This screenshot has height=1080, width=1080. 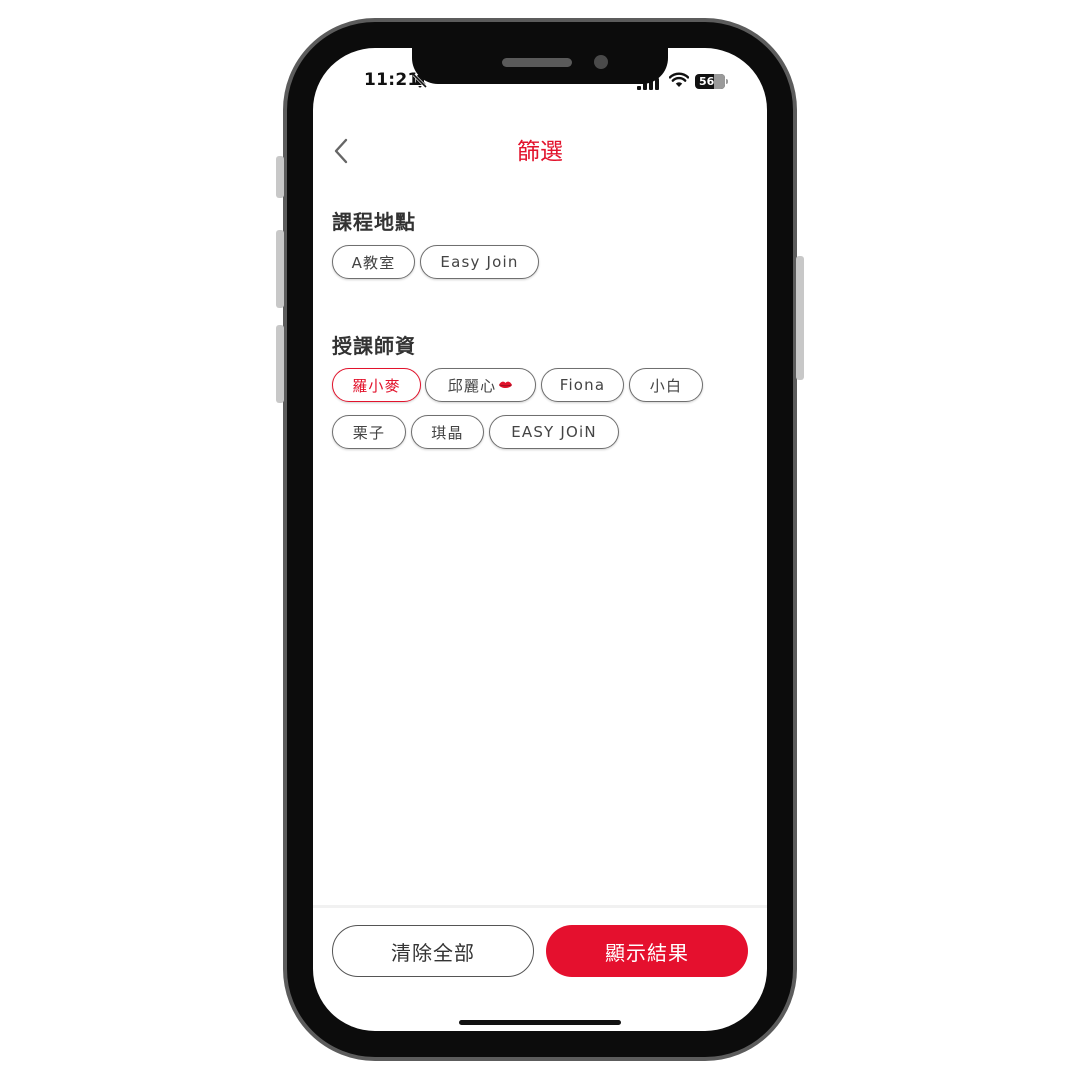 What do you see at coordinates (280, 177) in the screenshot?
I see `mute-switch` at bounding box center [280, 177].